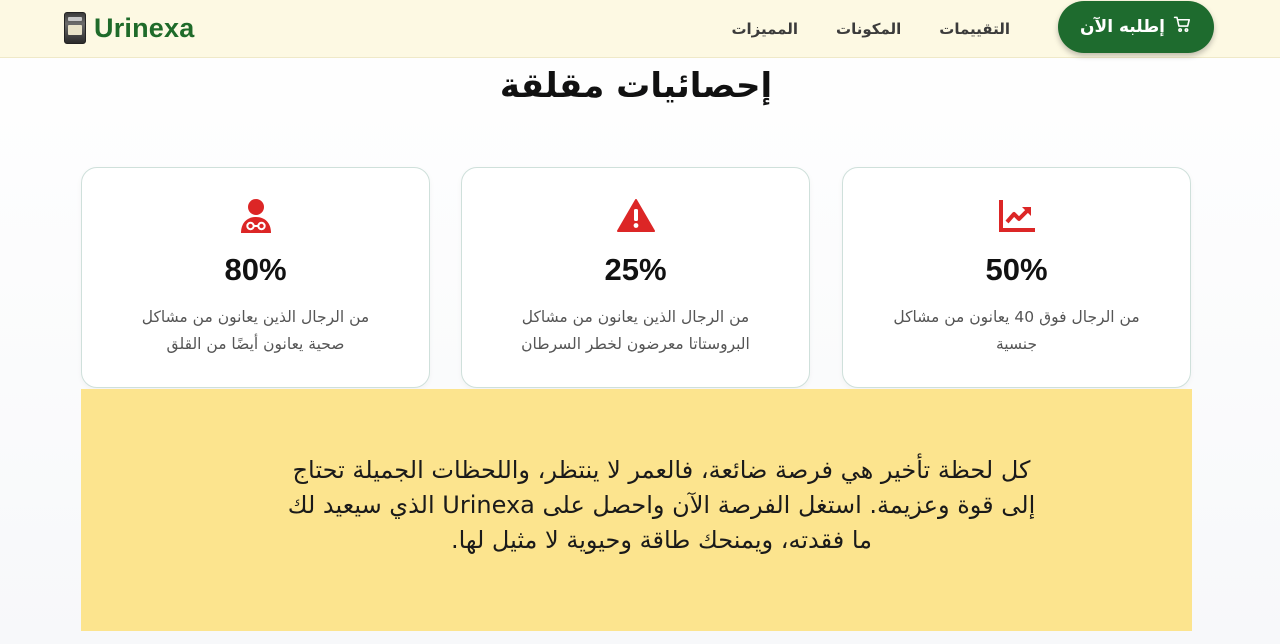 The height and width of the screenshot is (644, 1280). Describe the element at coordinates (1016, 216) in the screenshot. I see `chart-line-up-icon` at that location.